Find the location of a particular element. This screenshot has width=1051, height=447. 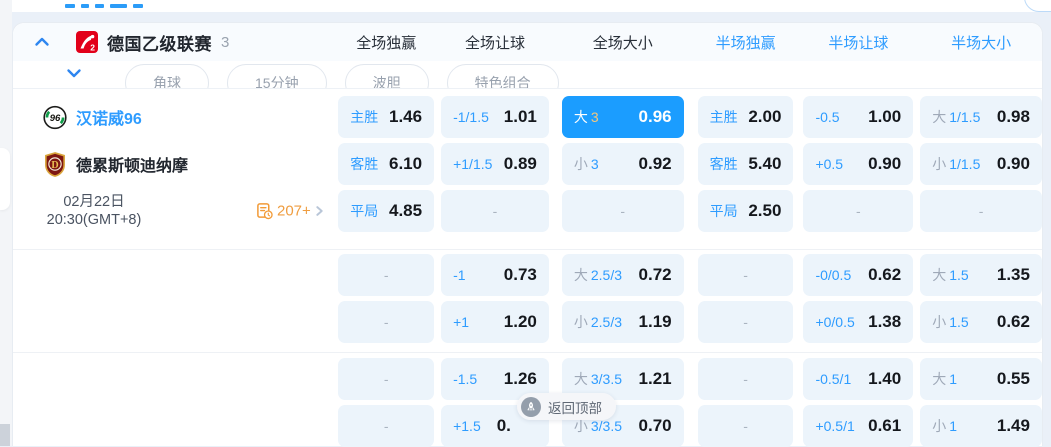

odds-cell-ft-draw: 平局 4.85 is located at coordinates (386, 211).